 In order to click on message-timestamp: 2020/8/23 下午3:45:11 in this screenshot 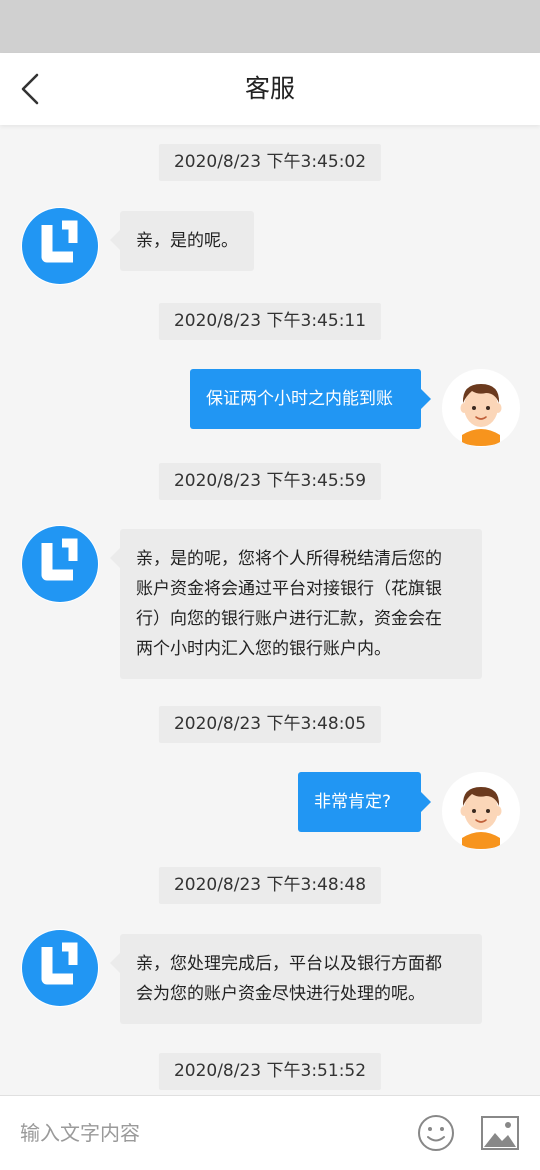, I will do `click(270, 321)`.